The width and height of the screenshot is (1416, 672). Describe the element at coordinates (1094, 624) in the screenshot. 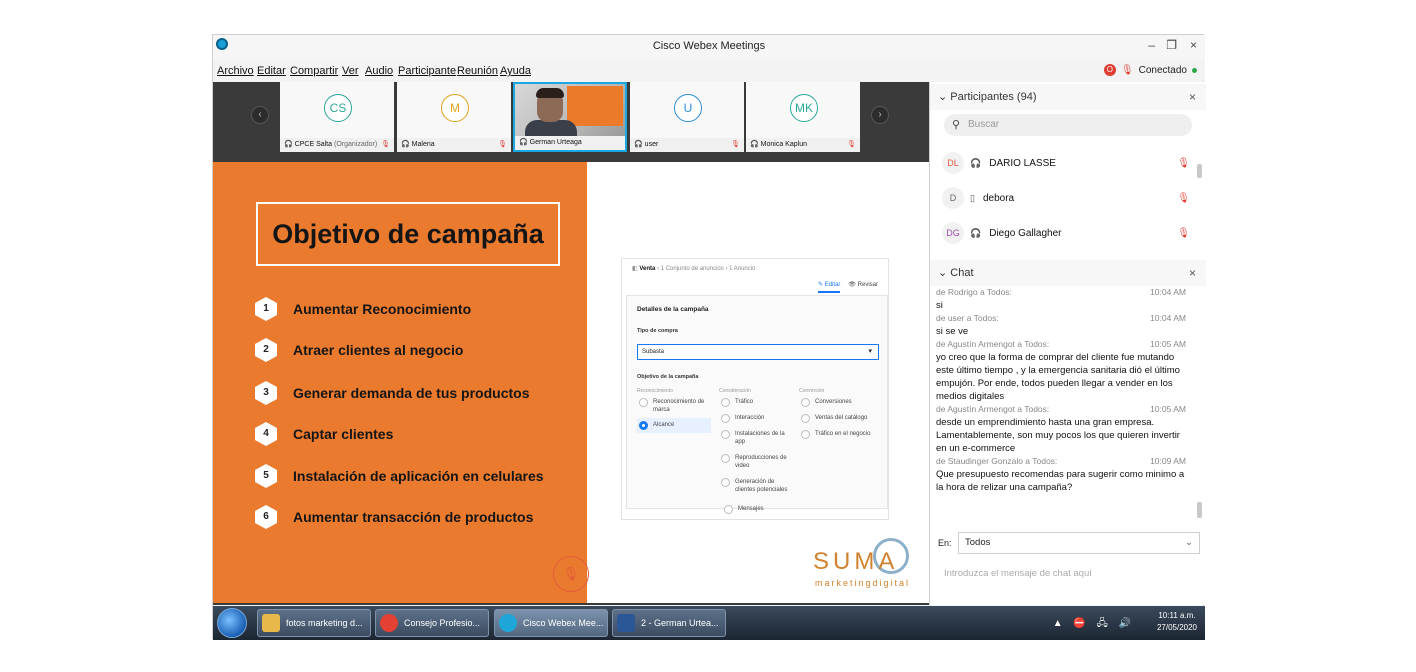

I see `system-tray-icons: ▲ ⛔ 🖧 🔊` at that location.